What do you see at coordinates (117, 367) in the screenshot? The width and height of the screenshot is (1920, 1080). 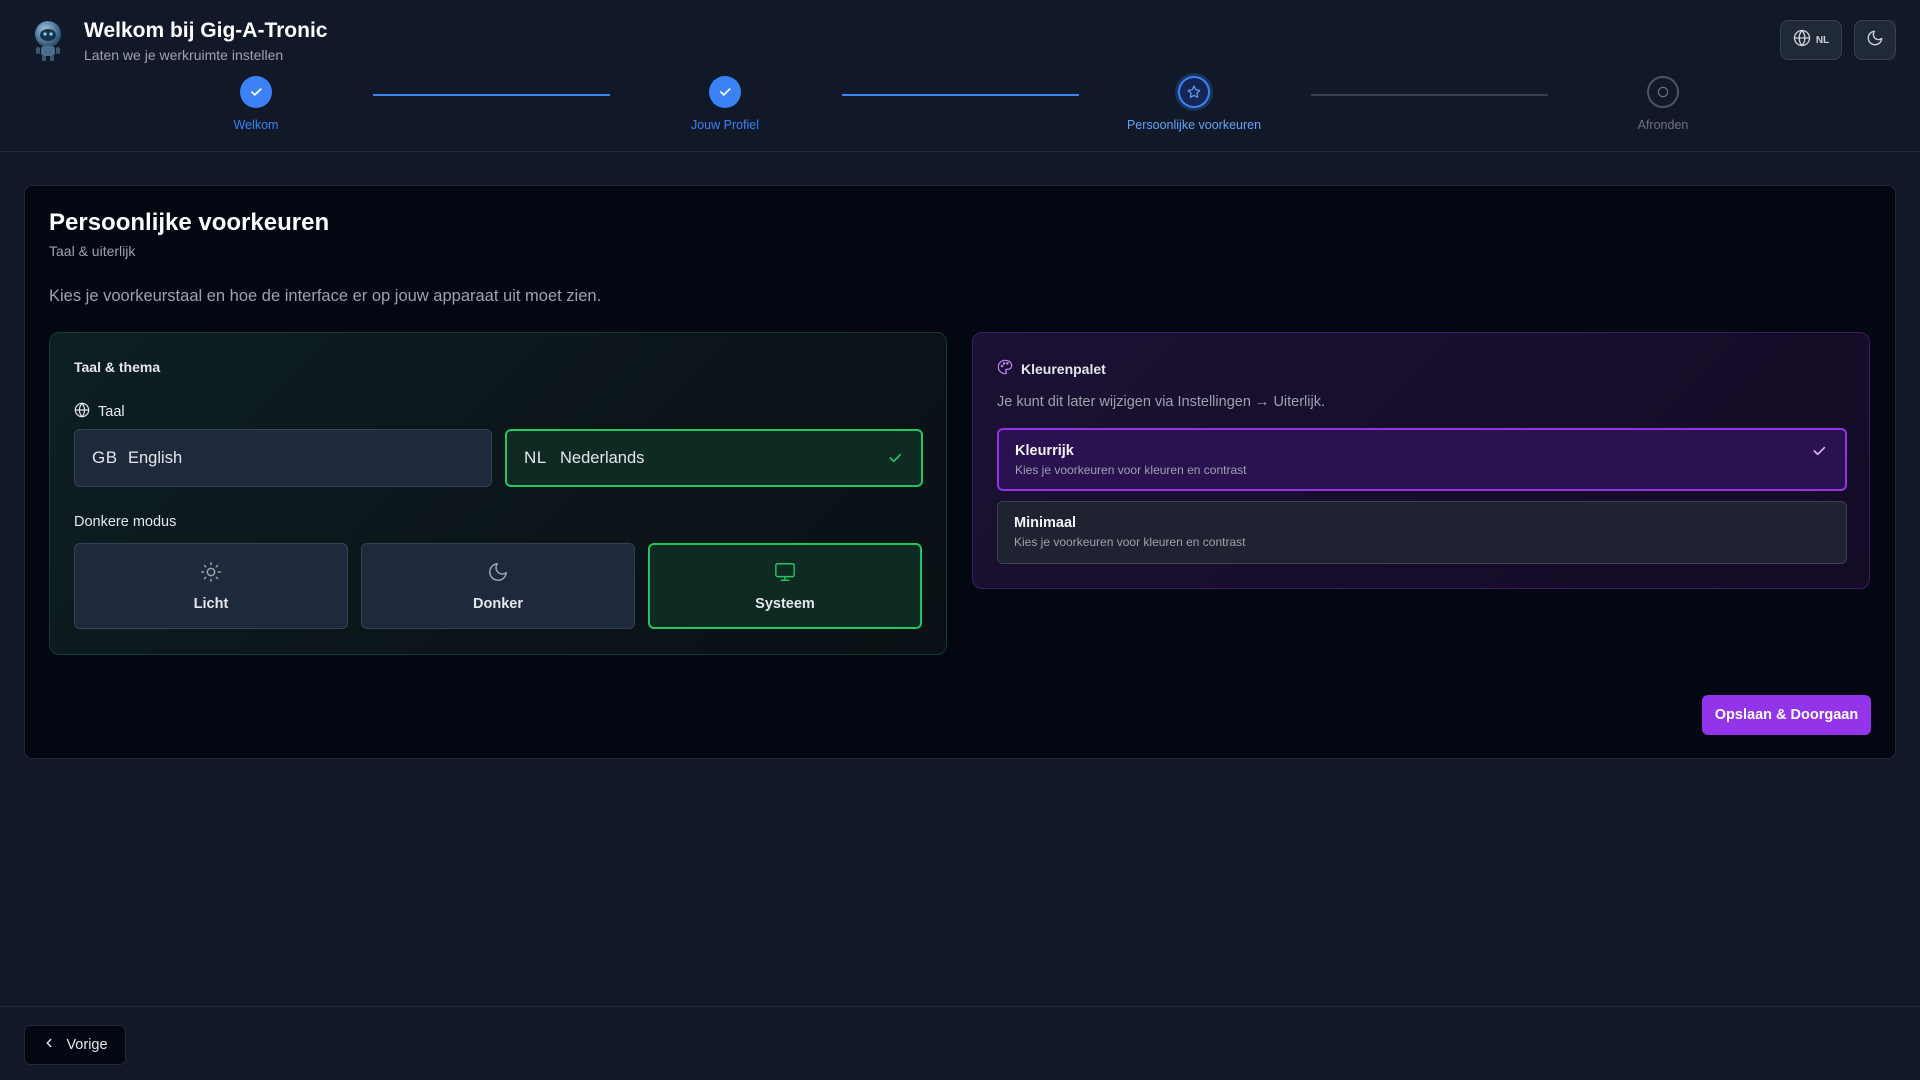 I see `panel-title: Taal & thema` at bounding box center [117, 367].